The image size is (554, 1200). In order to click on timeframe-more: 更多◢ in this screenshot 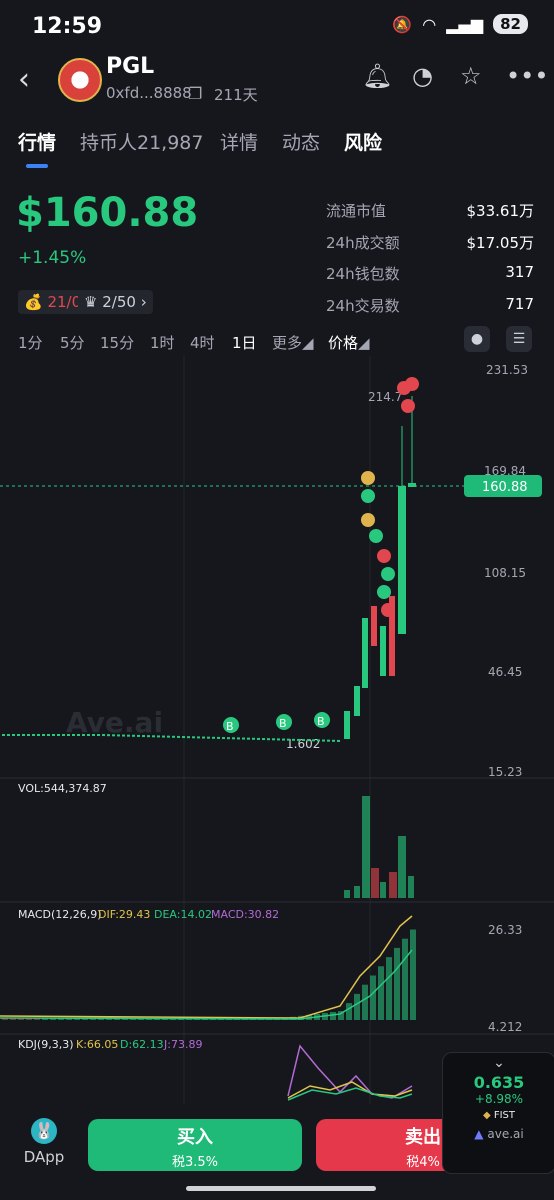, I will do `click(293, 342)`.